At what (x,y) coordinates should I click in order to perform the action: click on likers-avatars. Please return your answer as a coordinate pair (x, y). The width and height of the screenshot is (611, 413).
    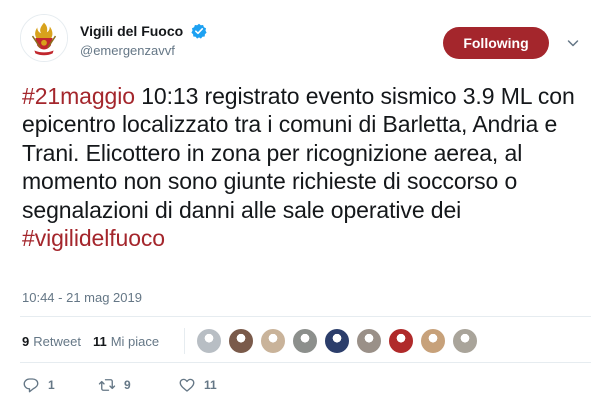
    Looking at the image, I should click on (334, 341).